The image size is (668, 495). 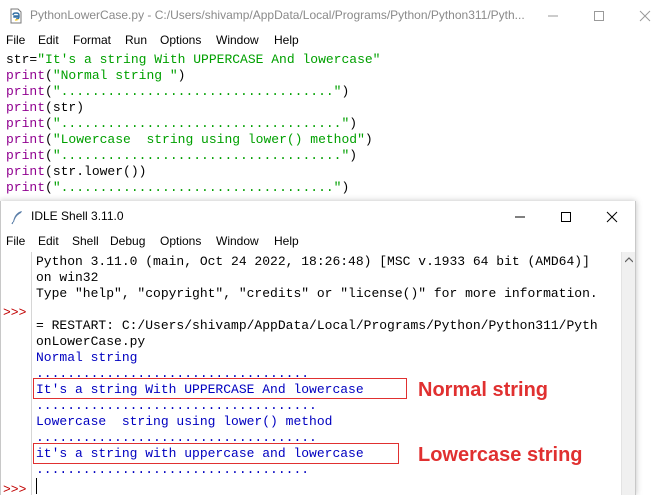 What do you see at coordinates (220, 388) in the screenshot?
I see `normal-string-highlight-box` at bounding box center [220, 388].